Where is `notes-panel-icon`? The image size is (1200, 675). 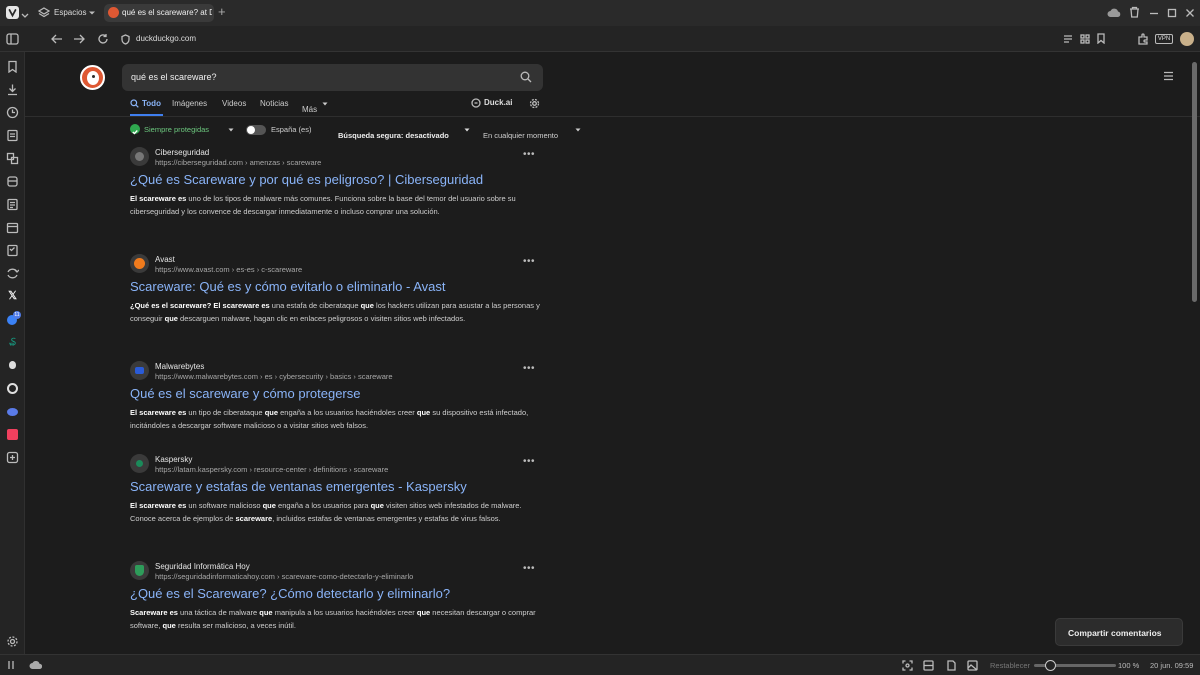
notes-panel-icon is located at coordinates (12, 135).